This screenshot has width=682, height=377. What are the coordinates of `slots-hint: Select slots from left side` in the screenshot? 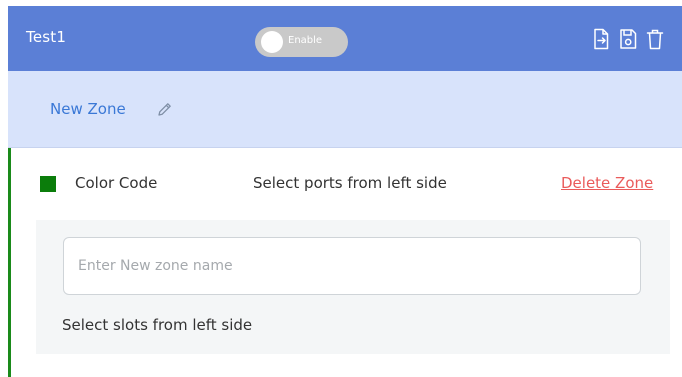 It's located at (157, 325).